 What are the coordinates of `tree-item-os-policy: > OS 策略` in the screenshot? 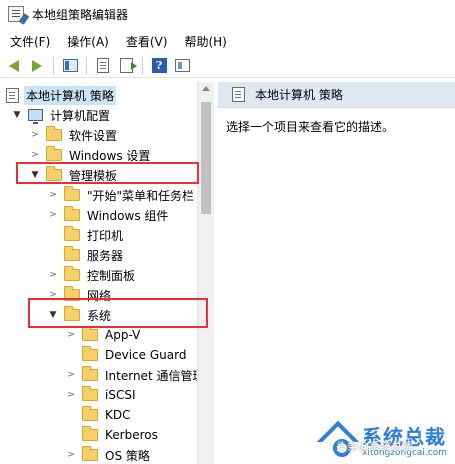 It's located at (109, 454).